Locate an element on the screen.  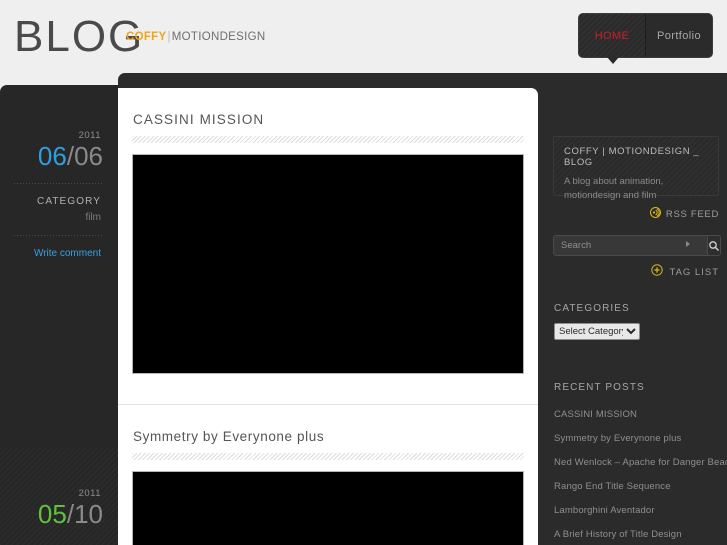
main-navigation: HOME Portfolio is located at coordinates (645, 35).